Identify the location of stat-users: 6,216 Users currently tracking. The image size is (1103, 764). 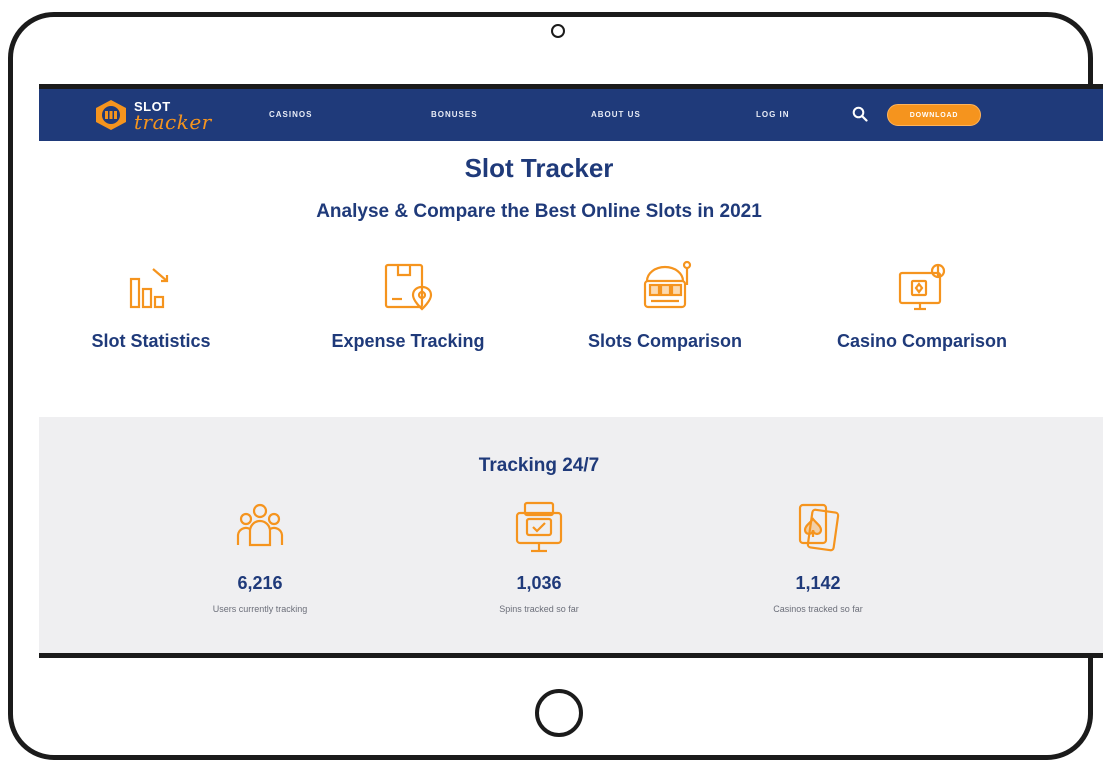
(260, 556).